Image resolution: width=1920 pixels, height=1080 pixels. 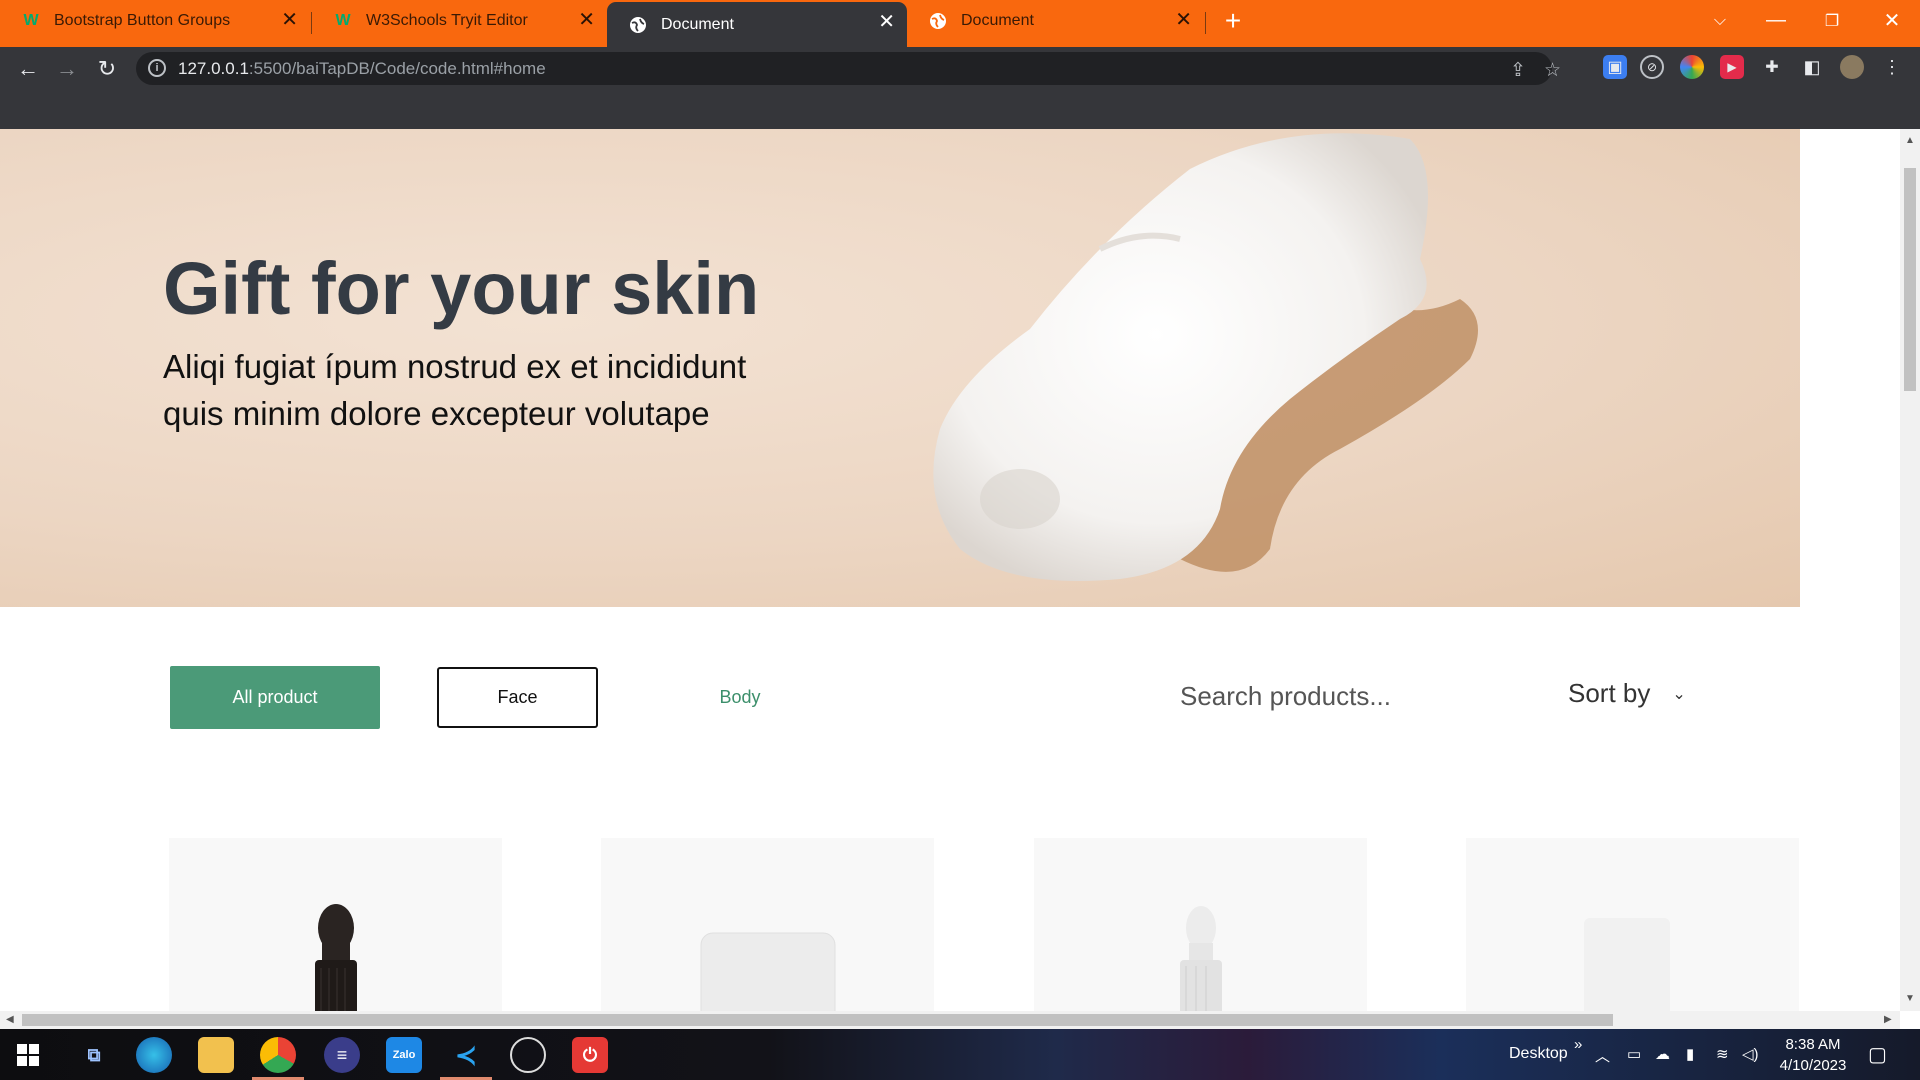 I want to click on onedrive-icon: ☁, so click(x=1662, y=1054).